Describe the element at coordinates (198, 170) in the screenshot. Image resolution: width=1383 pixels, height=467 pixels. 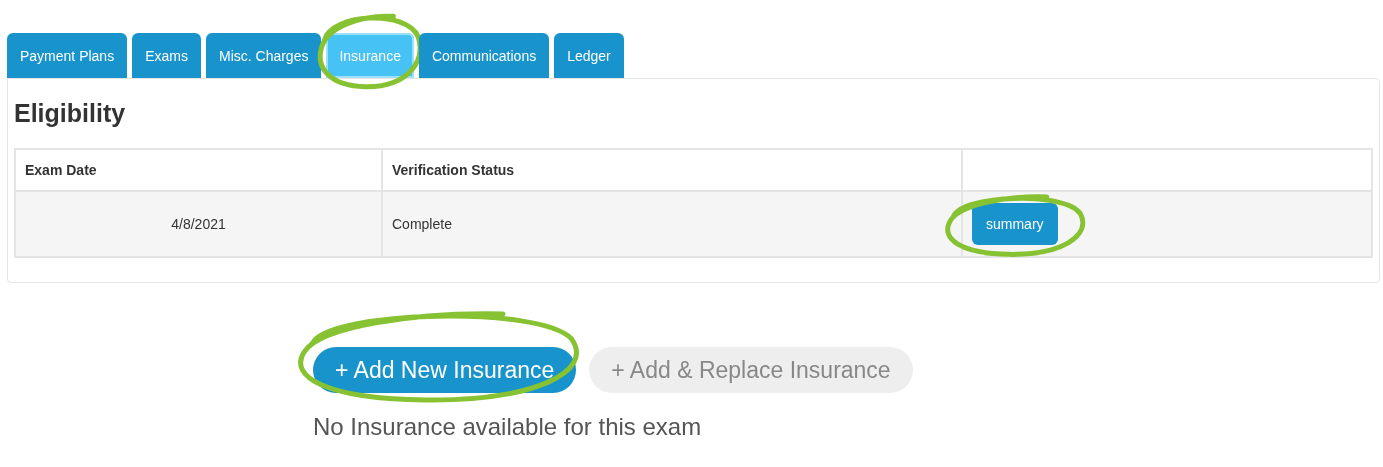
I see `column-header: Exam Date` at that location.